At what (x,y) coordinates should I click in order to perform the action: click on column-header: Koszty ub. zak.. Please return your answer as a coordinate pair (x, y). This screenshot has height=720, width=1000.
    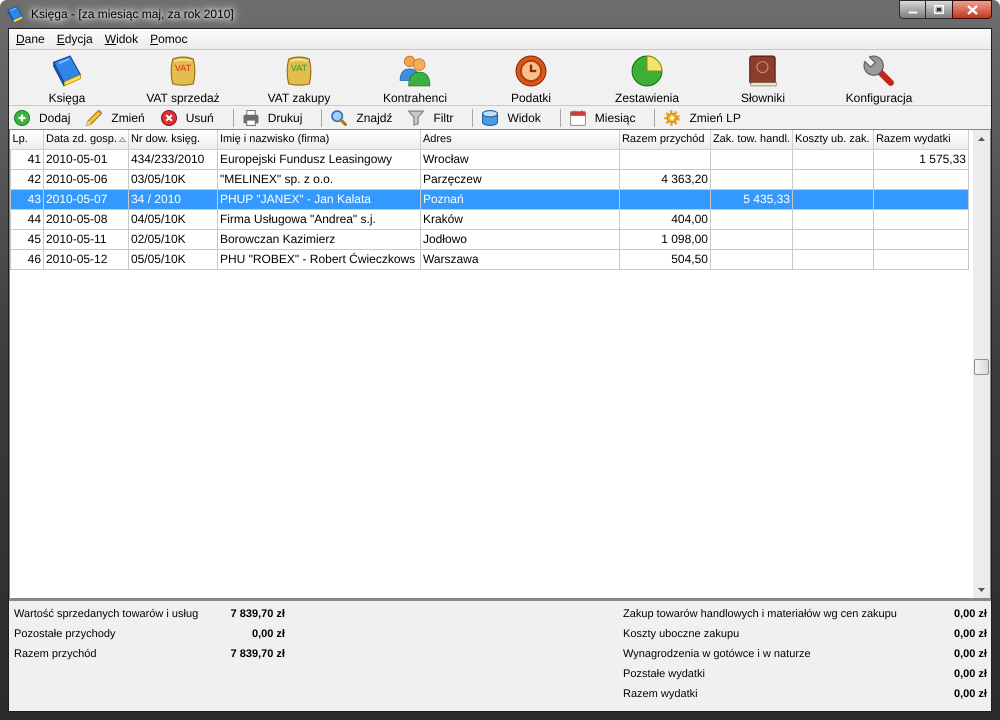
    Looking at the image, I should click on (833, 139).